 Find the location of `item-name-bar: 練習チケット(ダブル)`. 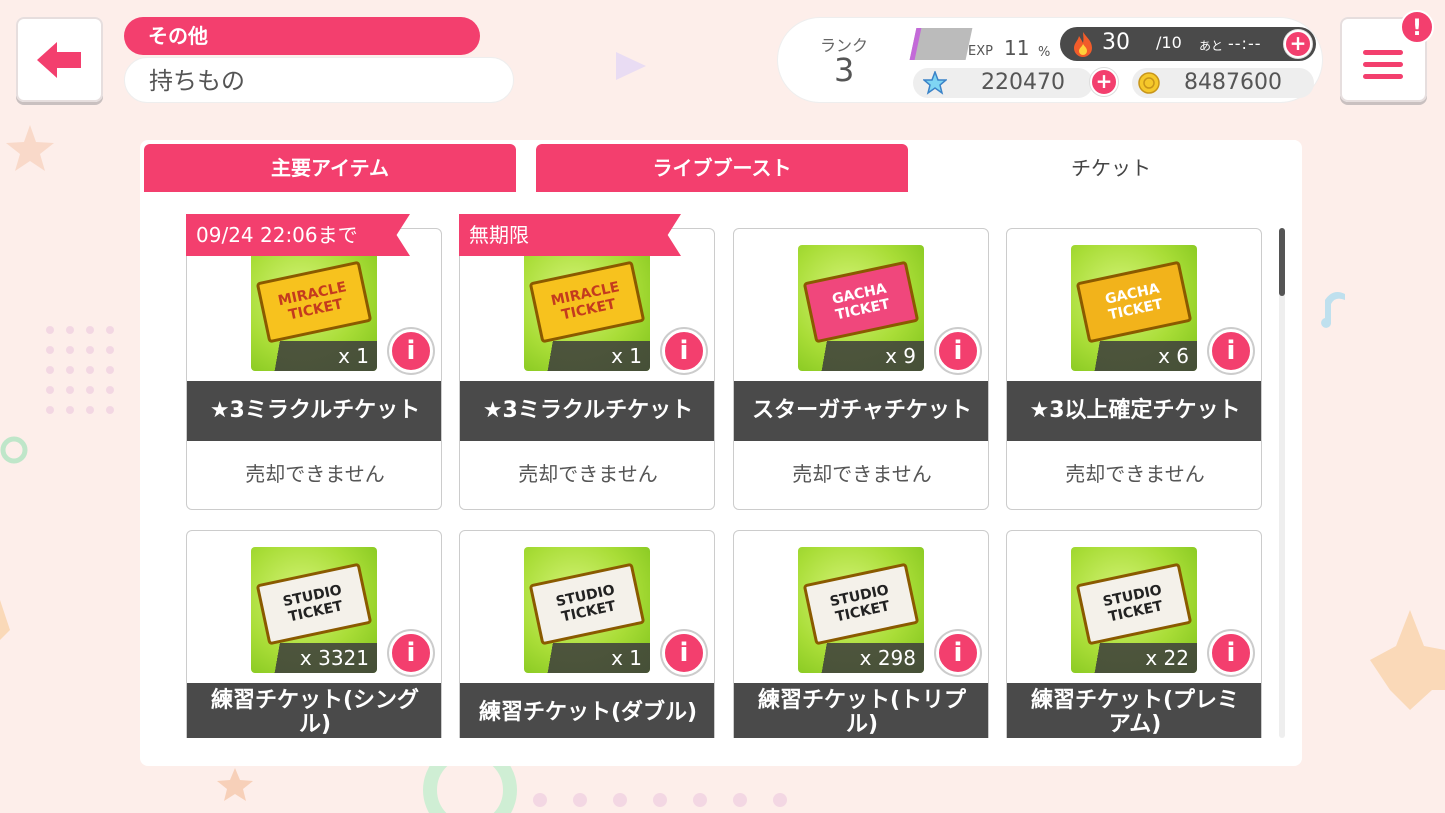

item-name-bar: 練習チケット(ダブル) is located at coordinates (587, 710).